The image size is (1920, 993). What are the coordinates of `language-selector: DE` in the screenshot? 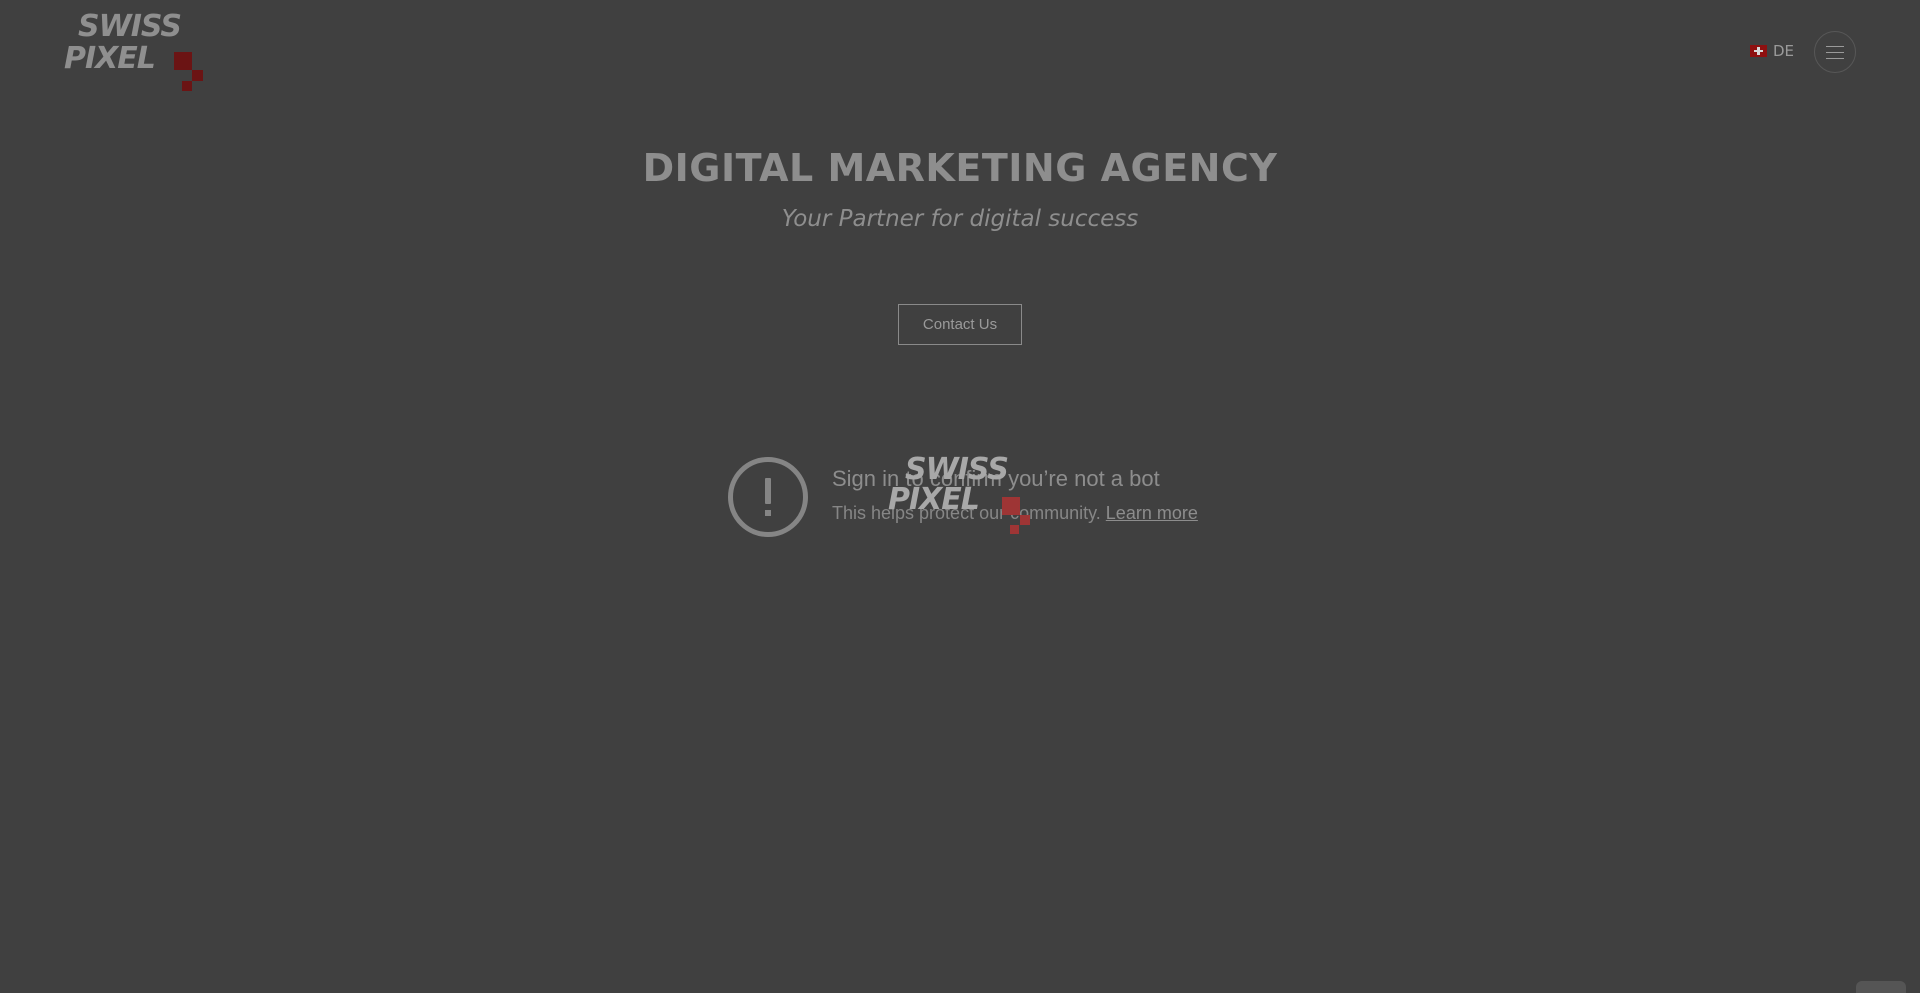 It's located at (1772, 51).